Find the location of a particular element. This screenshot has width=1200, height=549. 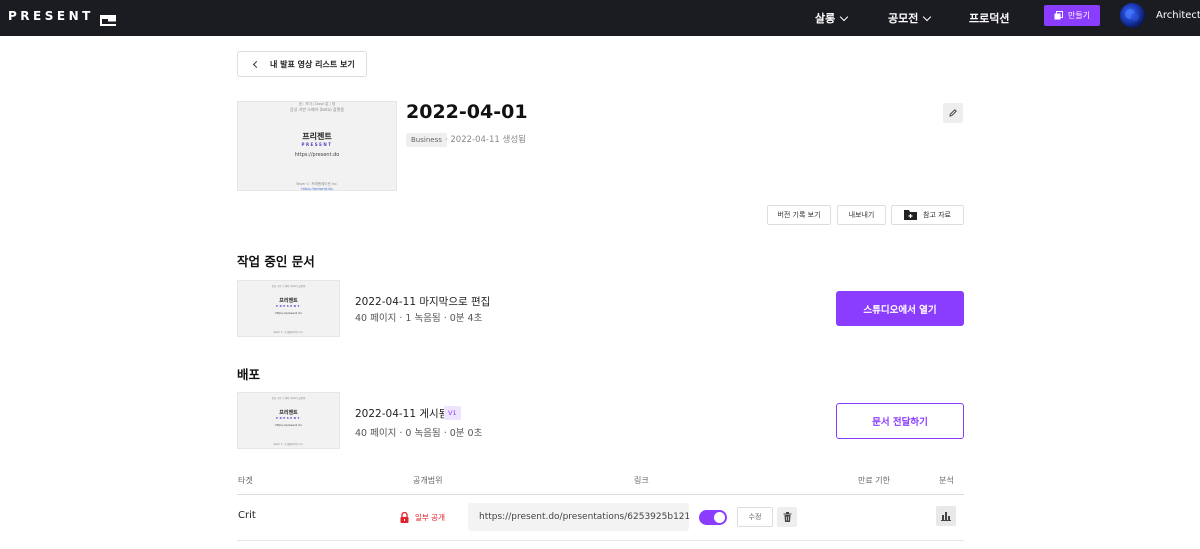

nav-production-label: 프로덕션 is located at coordinates (989, 18).